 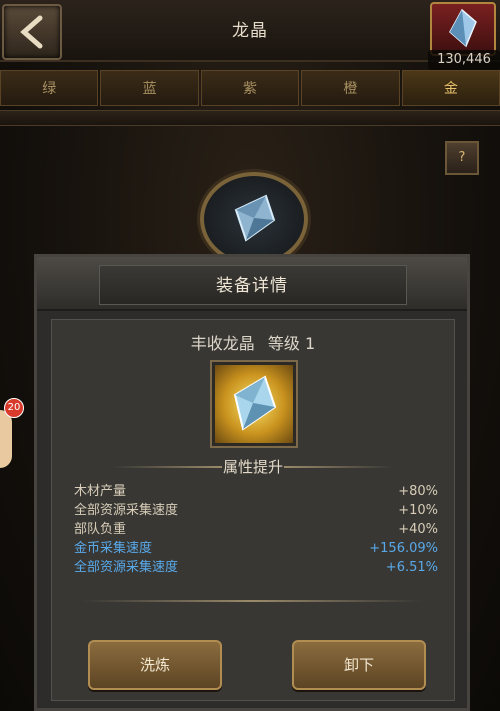 What do you see at coordinates (450, 88) in the screenshot?
I see `tab-gold: 金` at bounding box center [450, 88].